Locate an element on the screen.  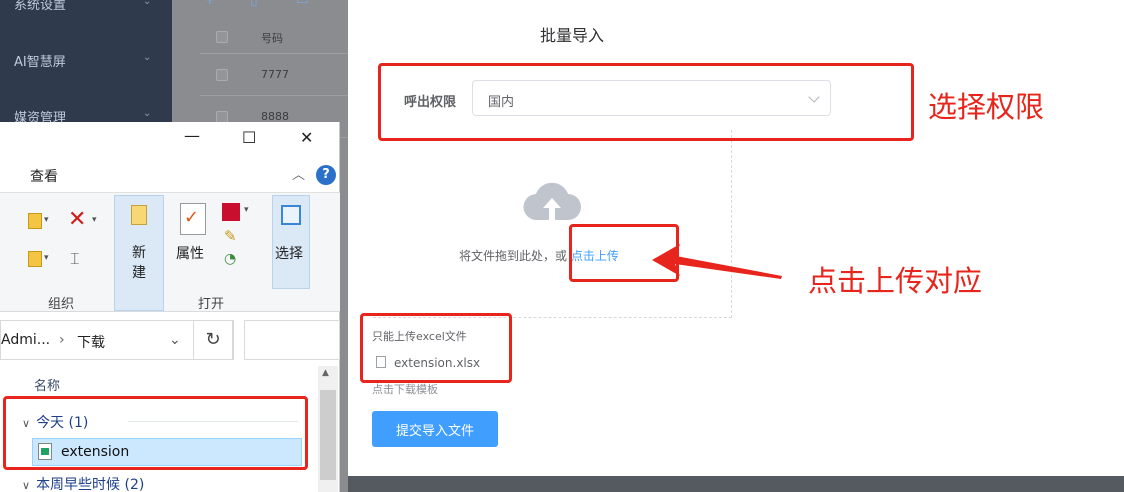
rename-icon: ⌶ is located at coordinates (75, 259).